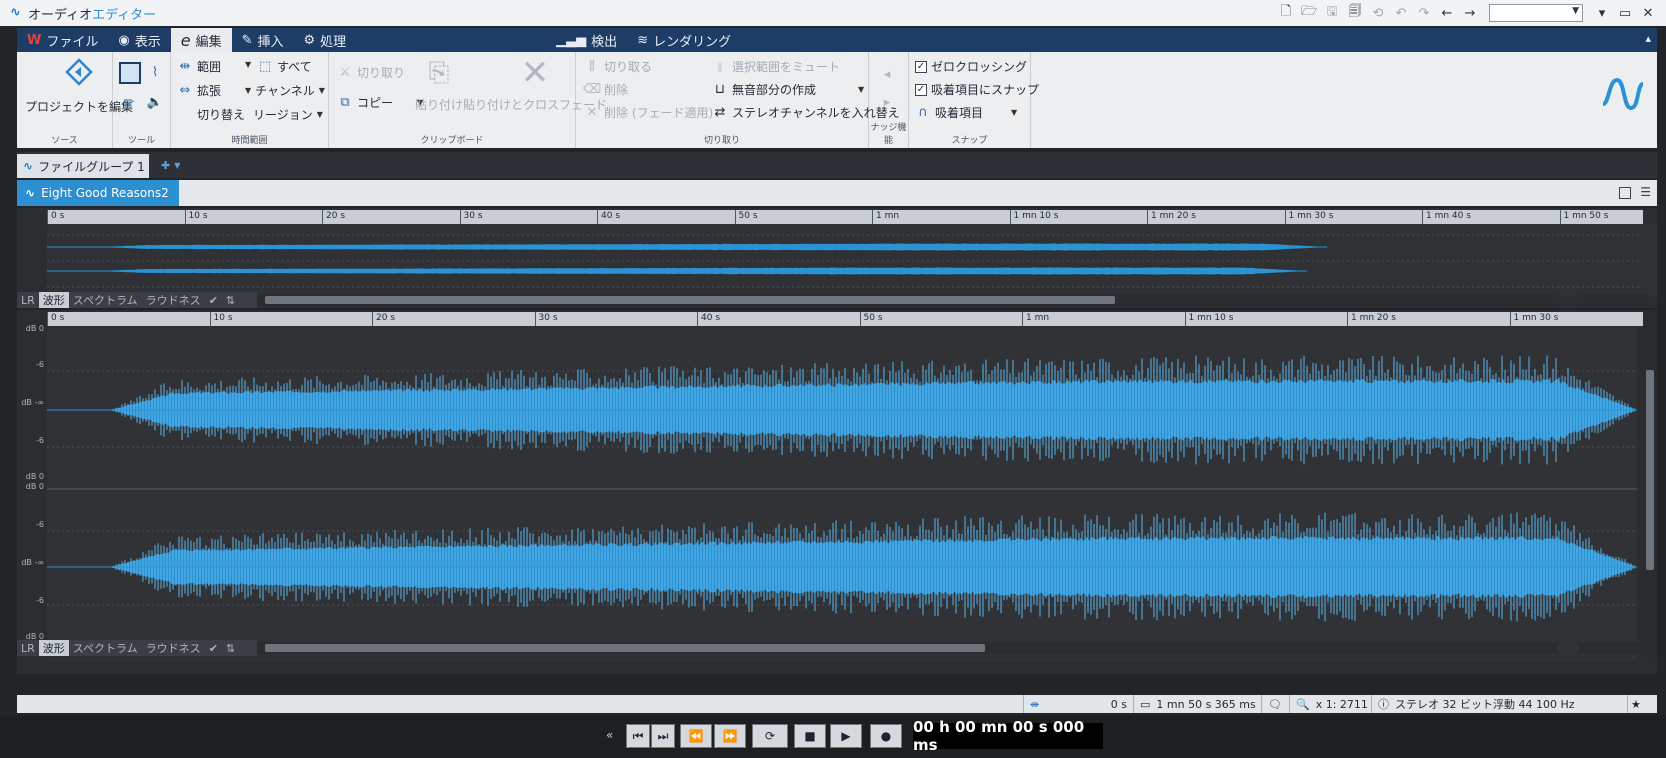 Image resolution: width=1666 pixels, height=758 pixels. Describe the element at coordinates (1330, 704) in the screenshot. I see `zoom-factor: 🔍 x 1: 2711` at that location.